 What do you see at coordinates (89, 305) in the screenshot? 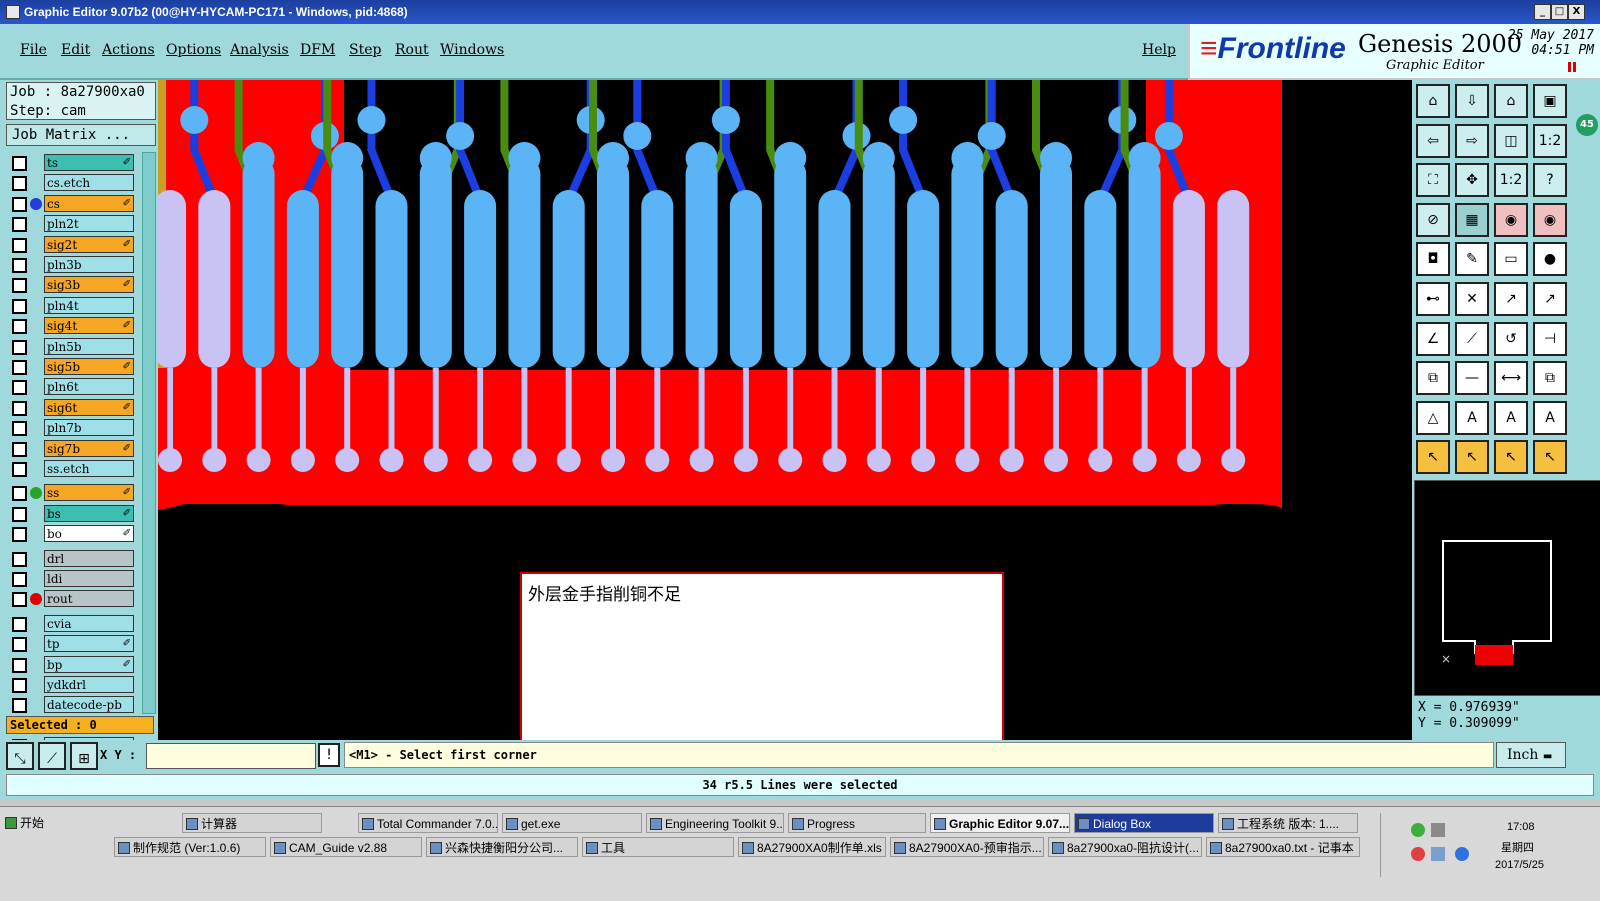
I see `layer-name: pln4t` at bounding box center [89, 305].